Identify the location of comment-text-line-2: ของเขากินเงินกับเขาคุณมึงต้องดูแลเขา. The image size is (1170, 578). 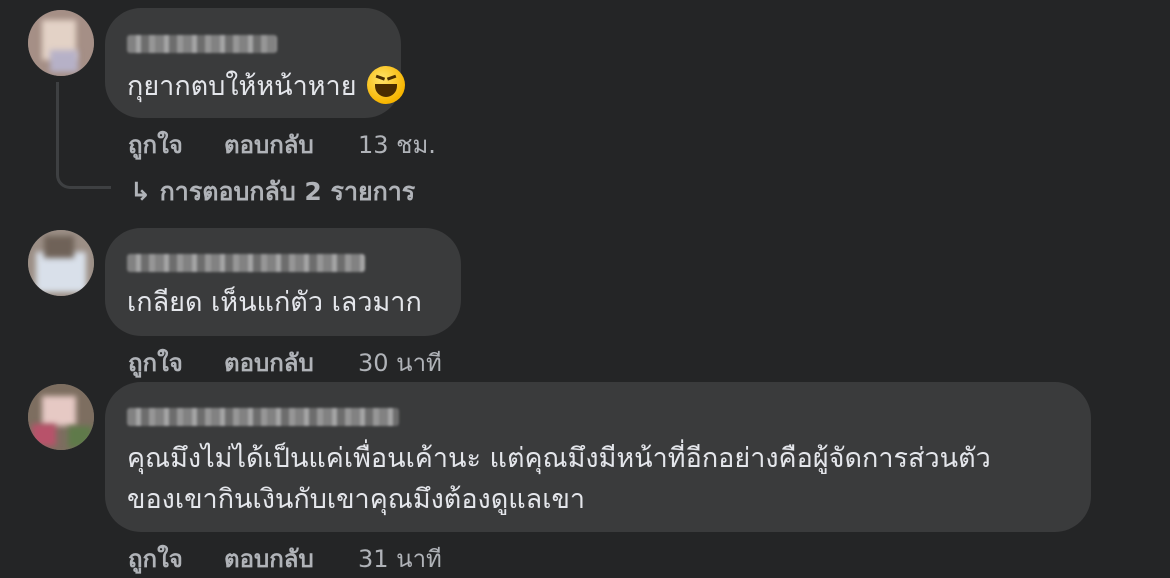
(356, 499).